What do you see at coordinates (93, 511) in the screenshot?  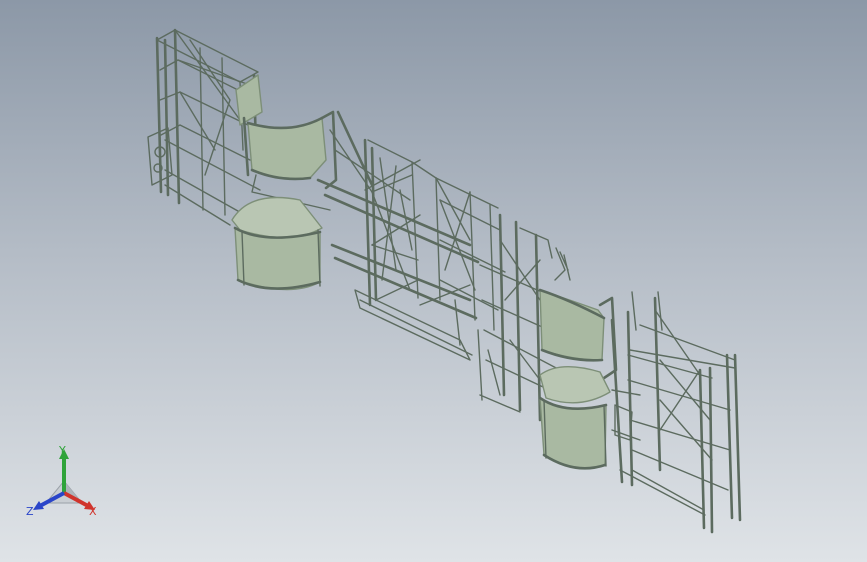 I see `x-axis-label: X` at bounding box center [93, 511].